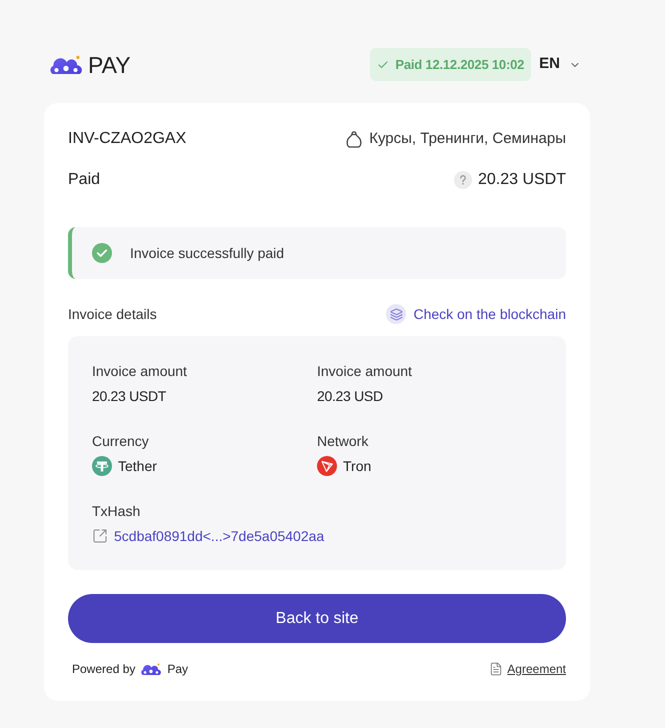 This screenshot has width=665, height=728. Describe the element at coordinates (459, 65) in the screenshot. I see `status-text: Paid 12.12.2025 10:02` at that location.